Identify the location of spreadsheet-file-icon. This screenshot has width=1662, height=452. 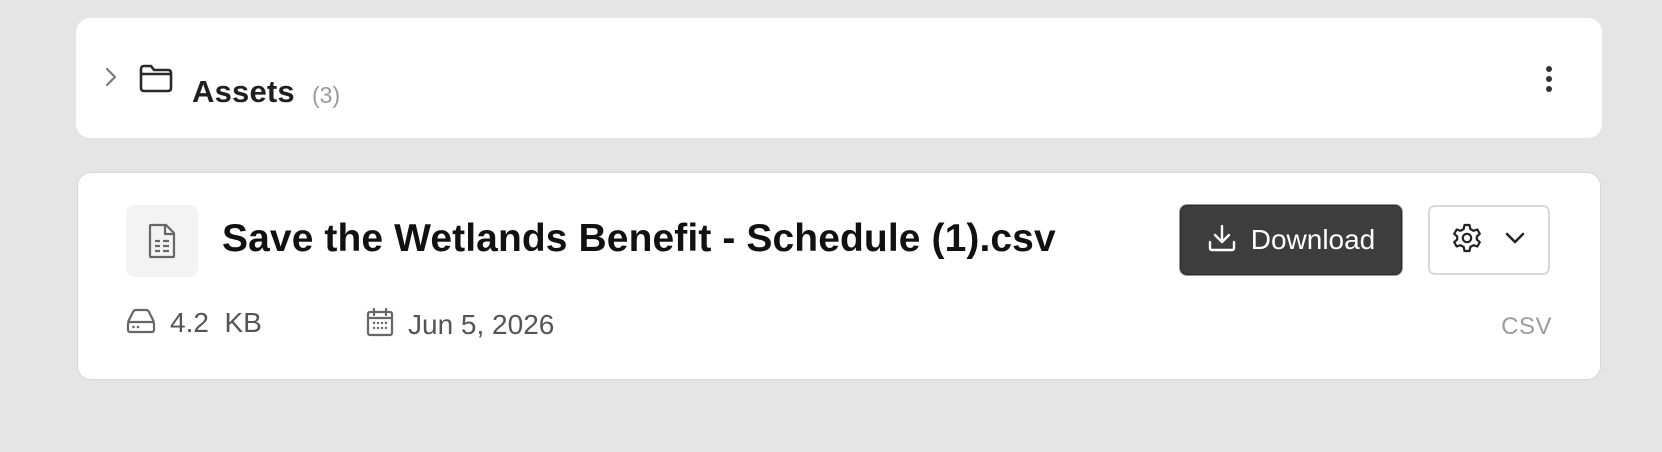
(162, 241).